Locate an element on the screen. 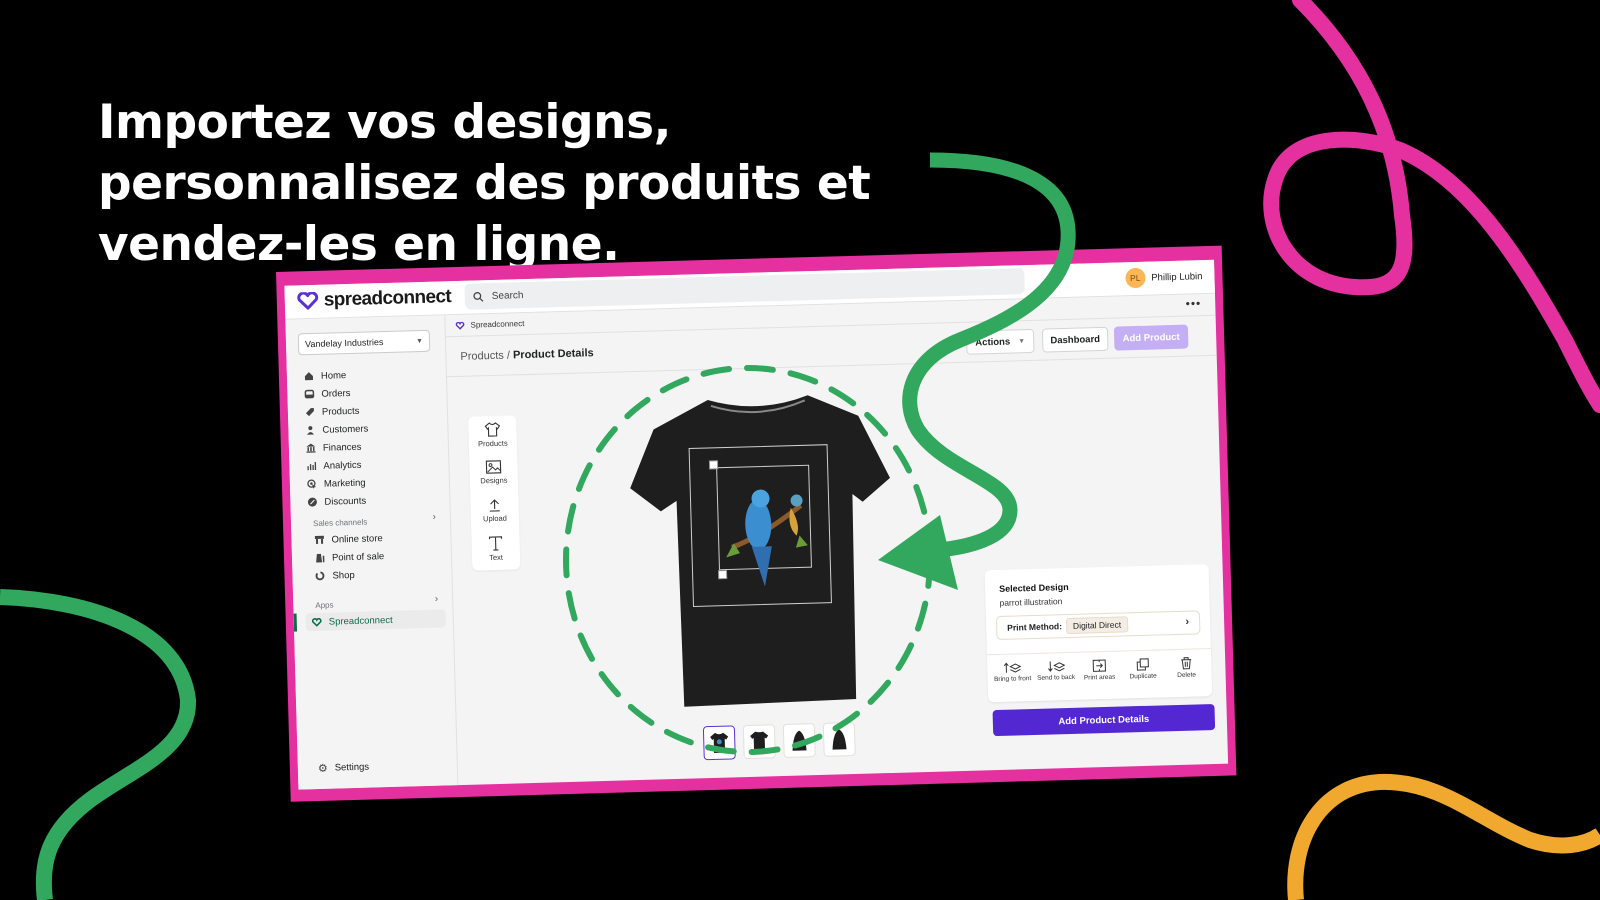 The width and height of the screenshot is (1600, 900). sidebar-nav: Home Orders Products Customers Finances is located at coordinates (337, 439).